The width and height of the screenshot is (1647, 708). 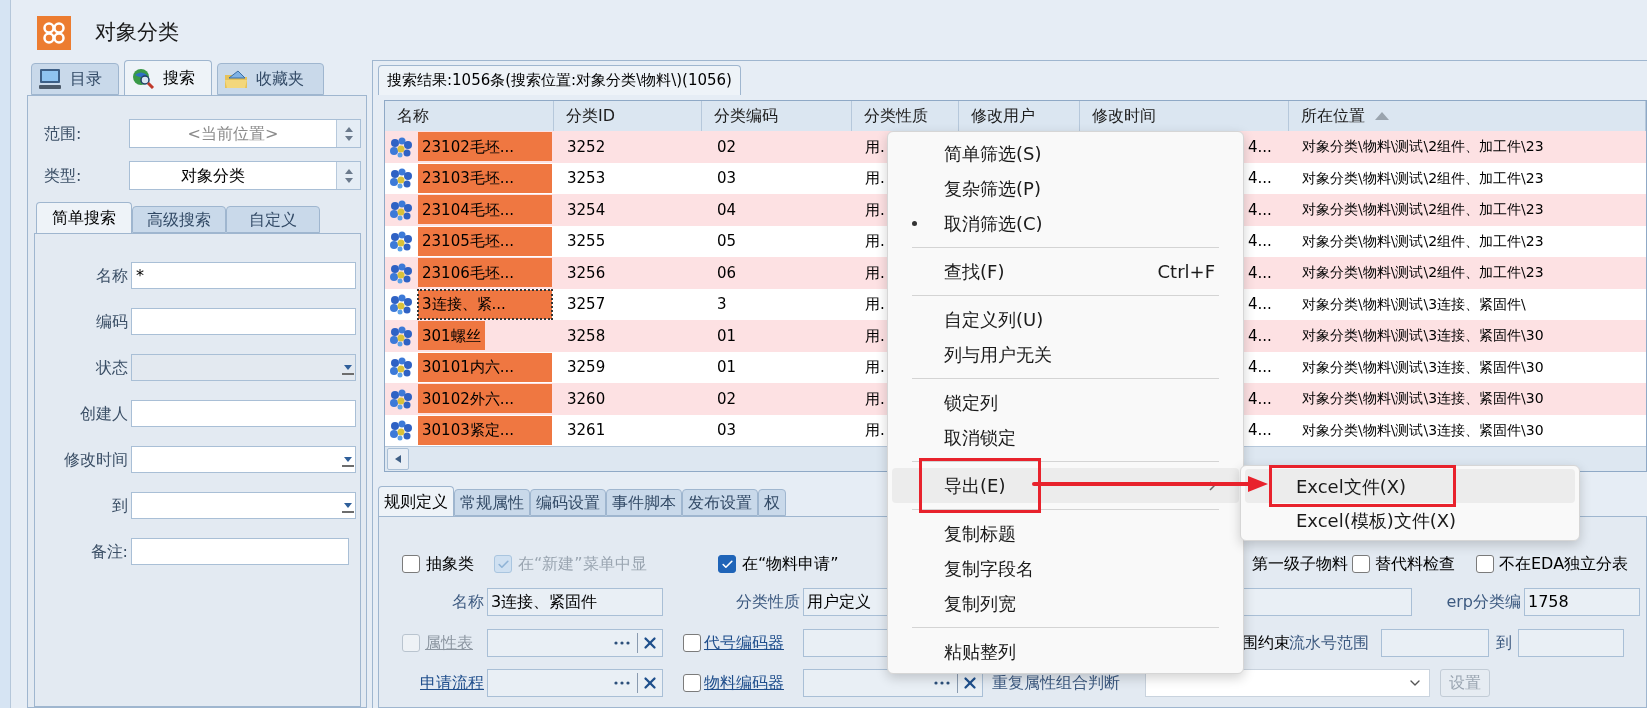 What do you see at coordinates (586, 178) in the screenshot?
I see `table-cell-text: 3253` at bounding box center [586, 178].